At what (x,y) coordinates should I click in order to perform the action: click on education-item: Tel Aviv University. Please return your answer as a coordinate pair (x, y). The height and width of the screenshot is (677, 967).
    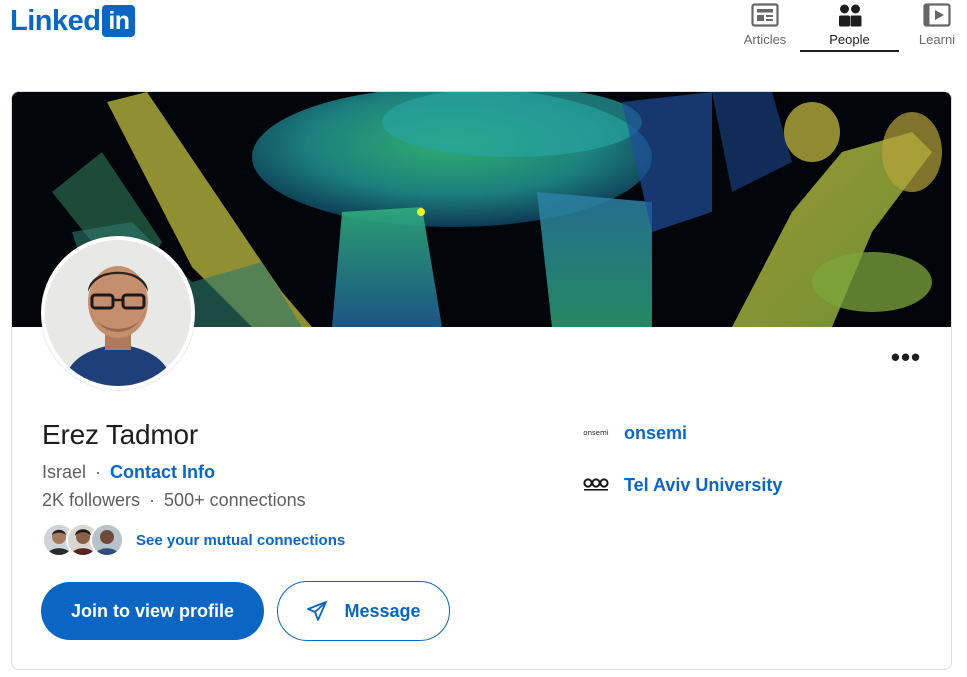
    Looking at the image, I should click on (682, 485).